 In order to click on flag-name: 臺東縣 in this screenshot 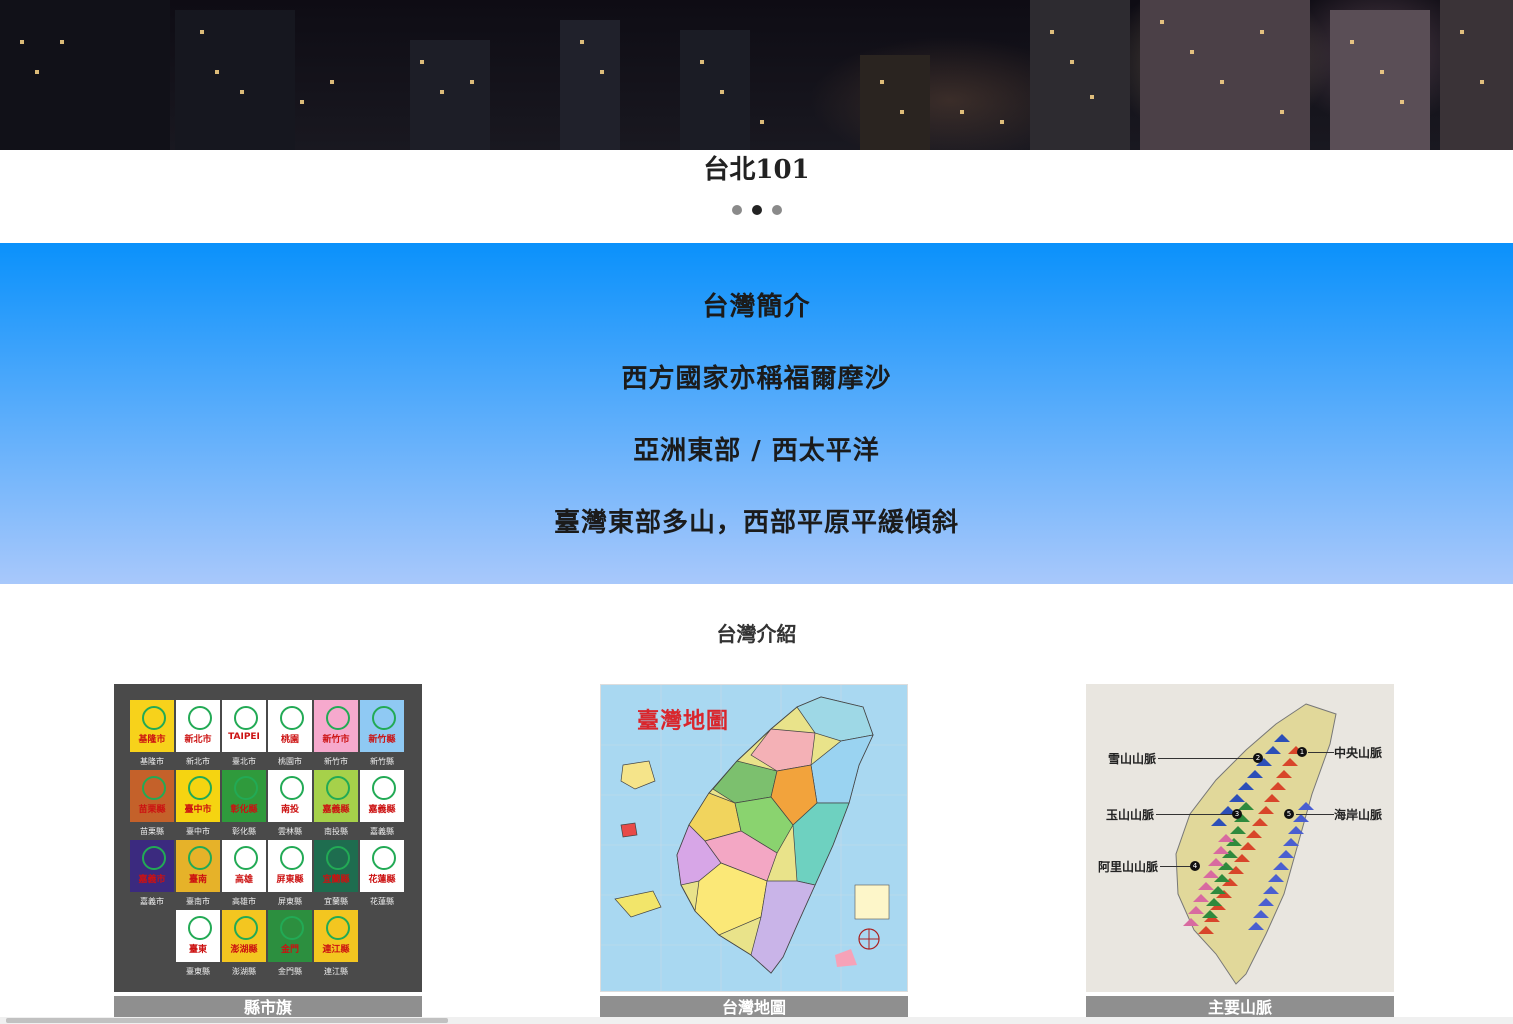, I will do `click(198, 971)`.